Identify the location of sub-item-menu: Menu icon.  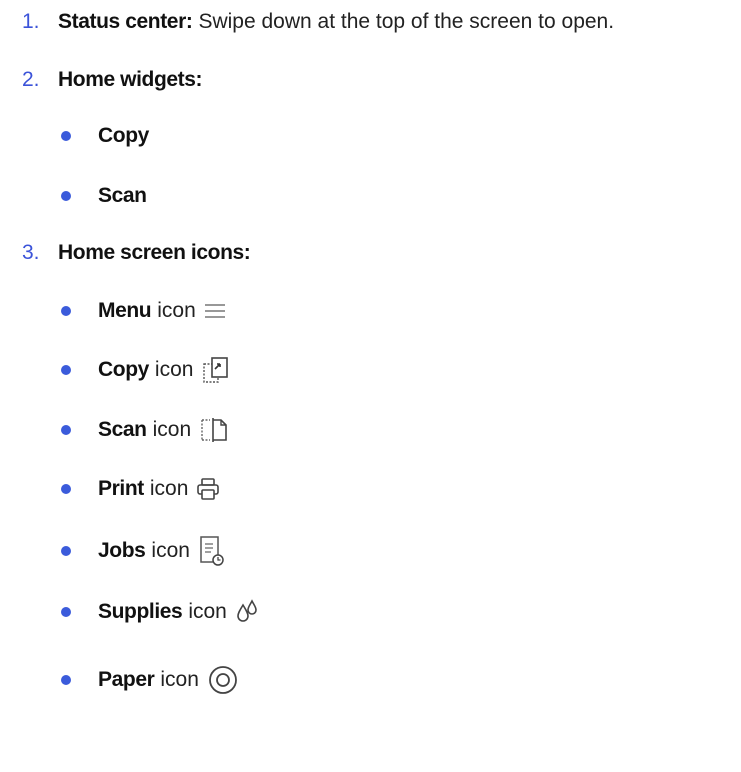
(143, 311).